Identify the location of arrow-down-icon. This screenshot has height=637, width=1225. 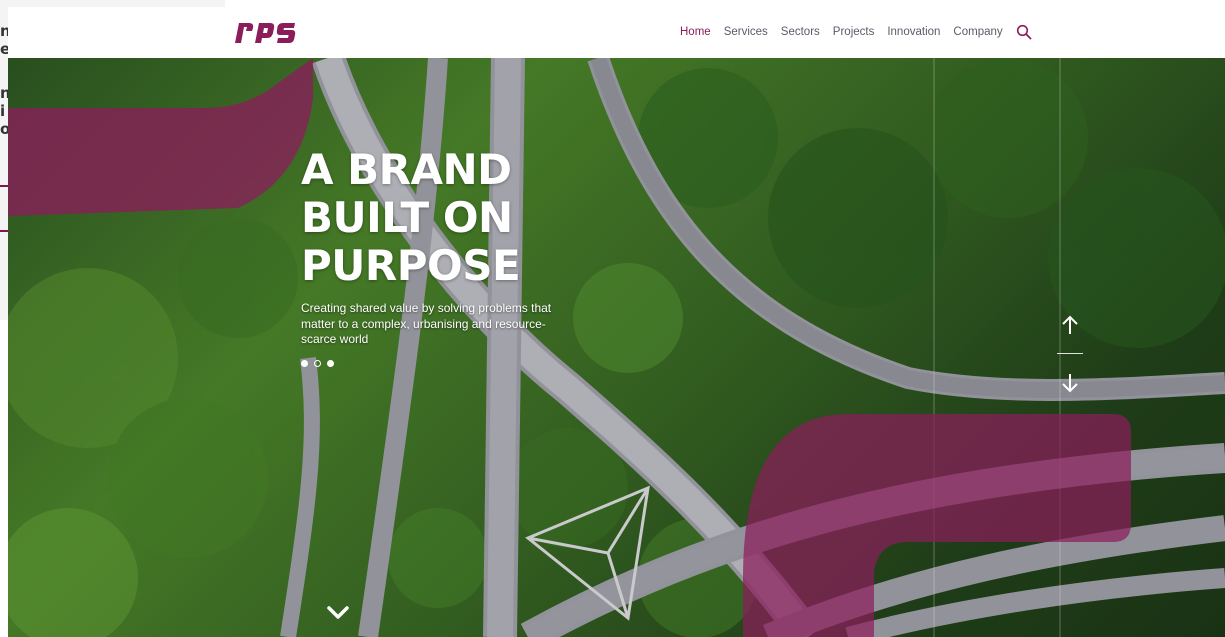
(1070, 383).